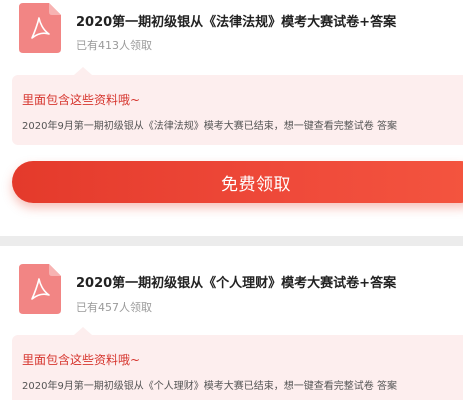  What do you see at coordinates (236, 281) in the screenshot?
I see `material-title: 2020第一期初级银从《个人理财》模考大赛试卷+答案` at bounding box center [236, 281].